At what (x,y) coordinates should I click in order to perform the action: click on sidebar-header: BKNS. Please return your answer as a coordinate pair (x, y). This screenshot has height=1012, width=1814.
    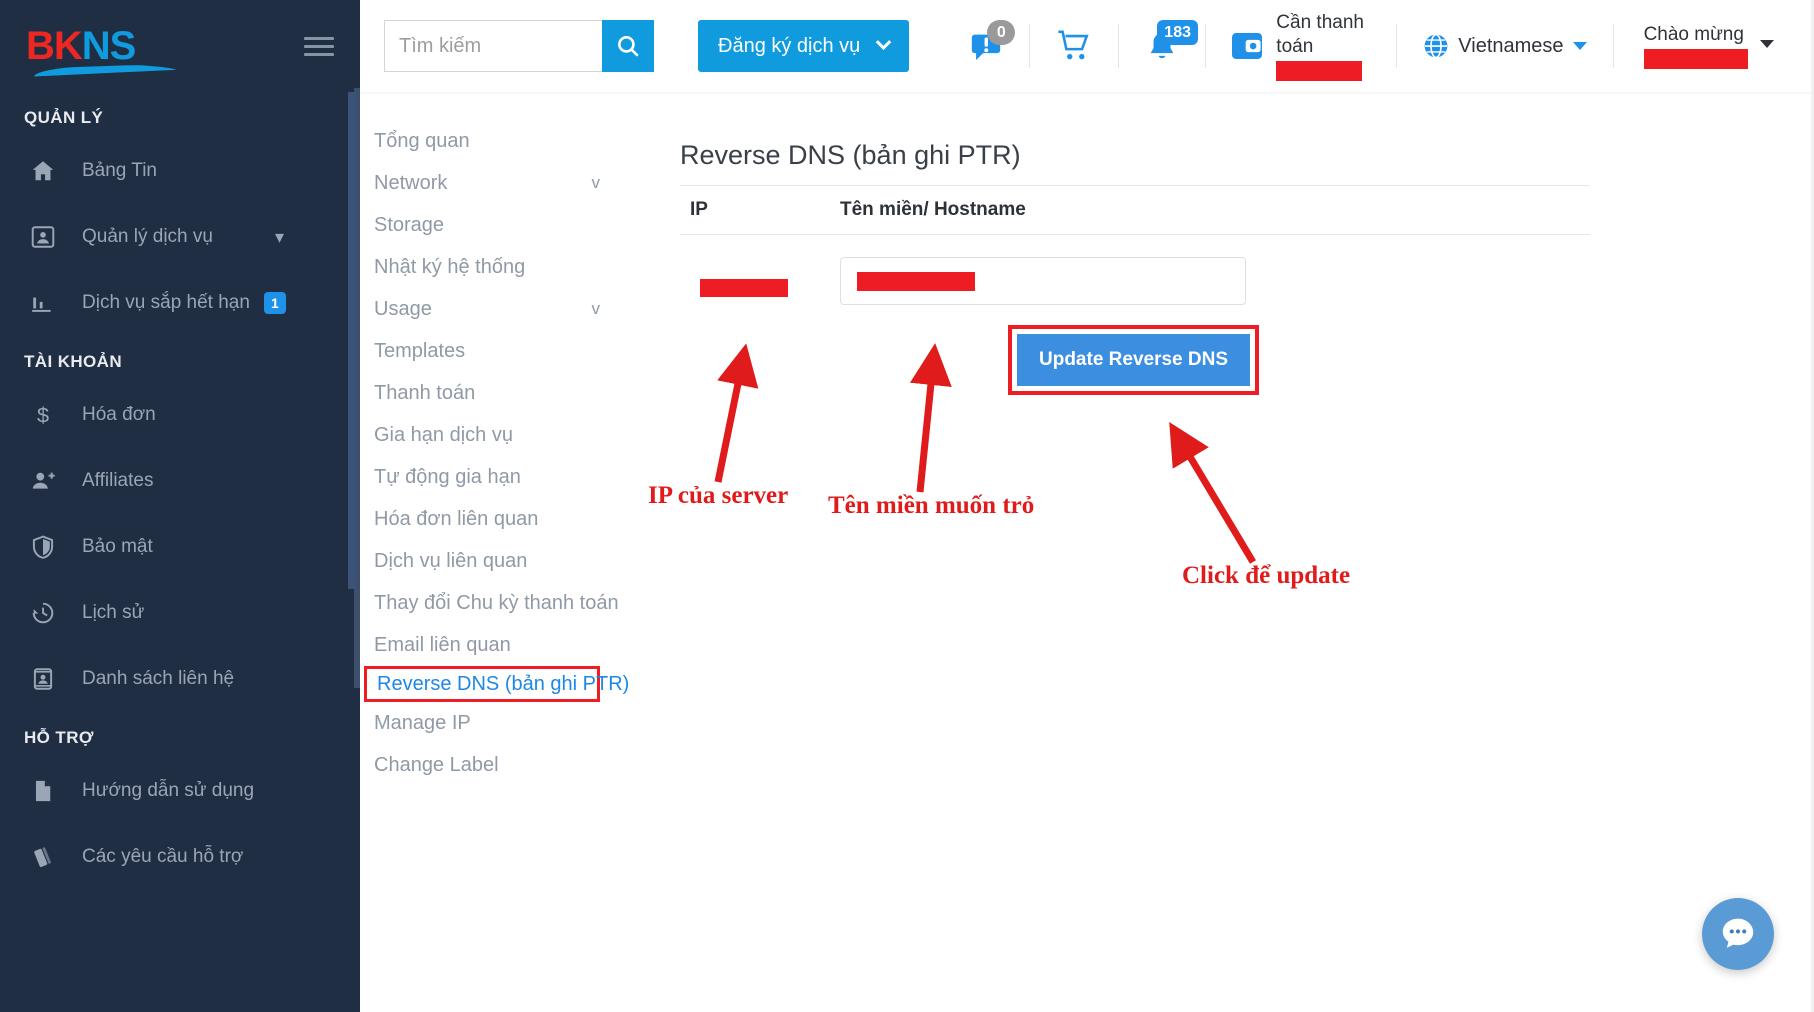
    Looking at the image, I should click on (180, 46).